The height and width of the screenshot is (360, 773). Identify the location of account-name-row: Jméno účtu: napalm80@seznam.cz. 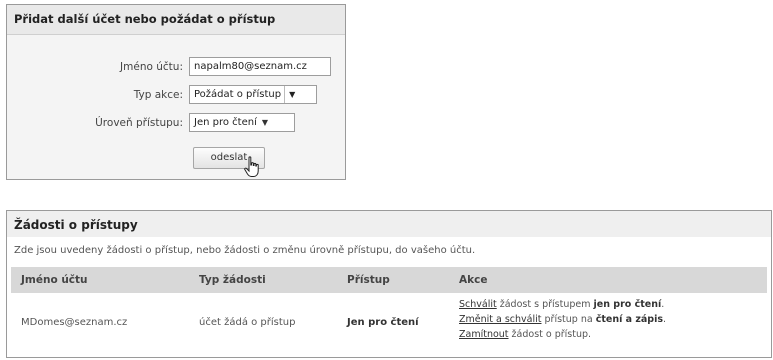
(176, 68).